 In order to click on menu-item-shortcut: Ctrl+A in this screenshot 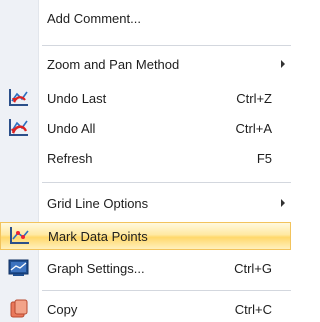, I will do `click(253, 128)`.